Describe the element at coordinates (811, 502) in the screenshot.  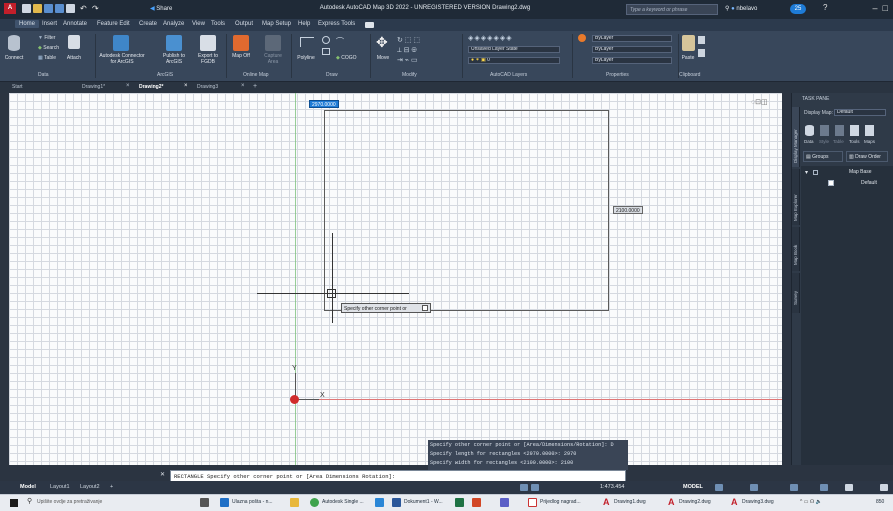
I see `system-tray-icons: ^ ▭ ☊ 🔈` at that location.